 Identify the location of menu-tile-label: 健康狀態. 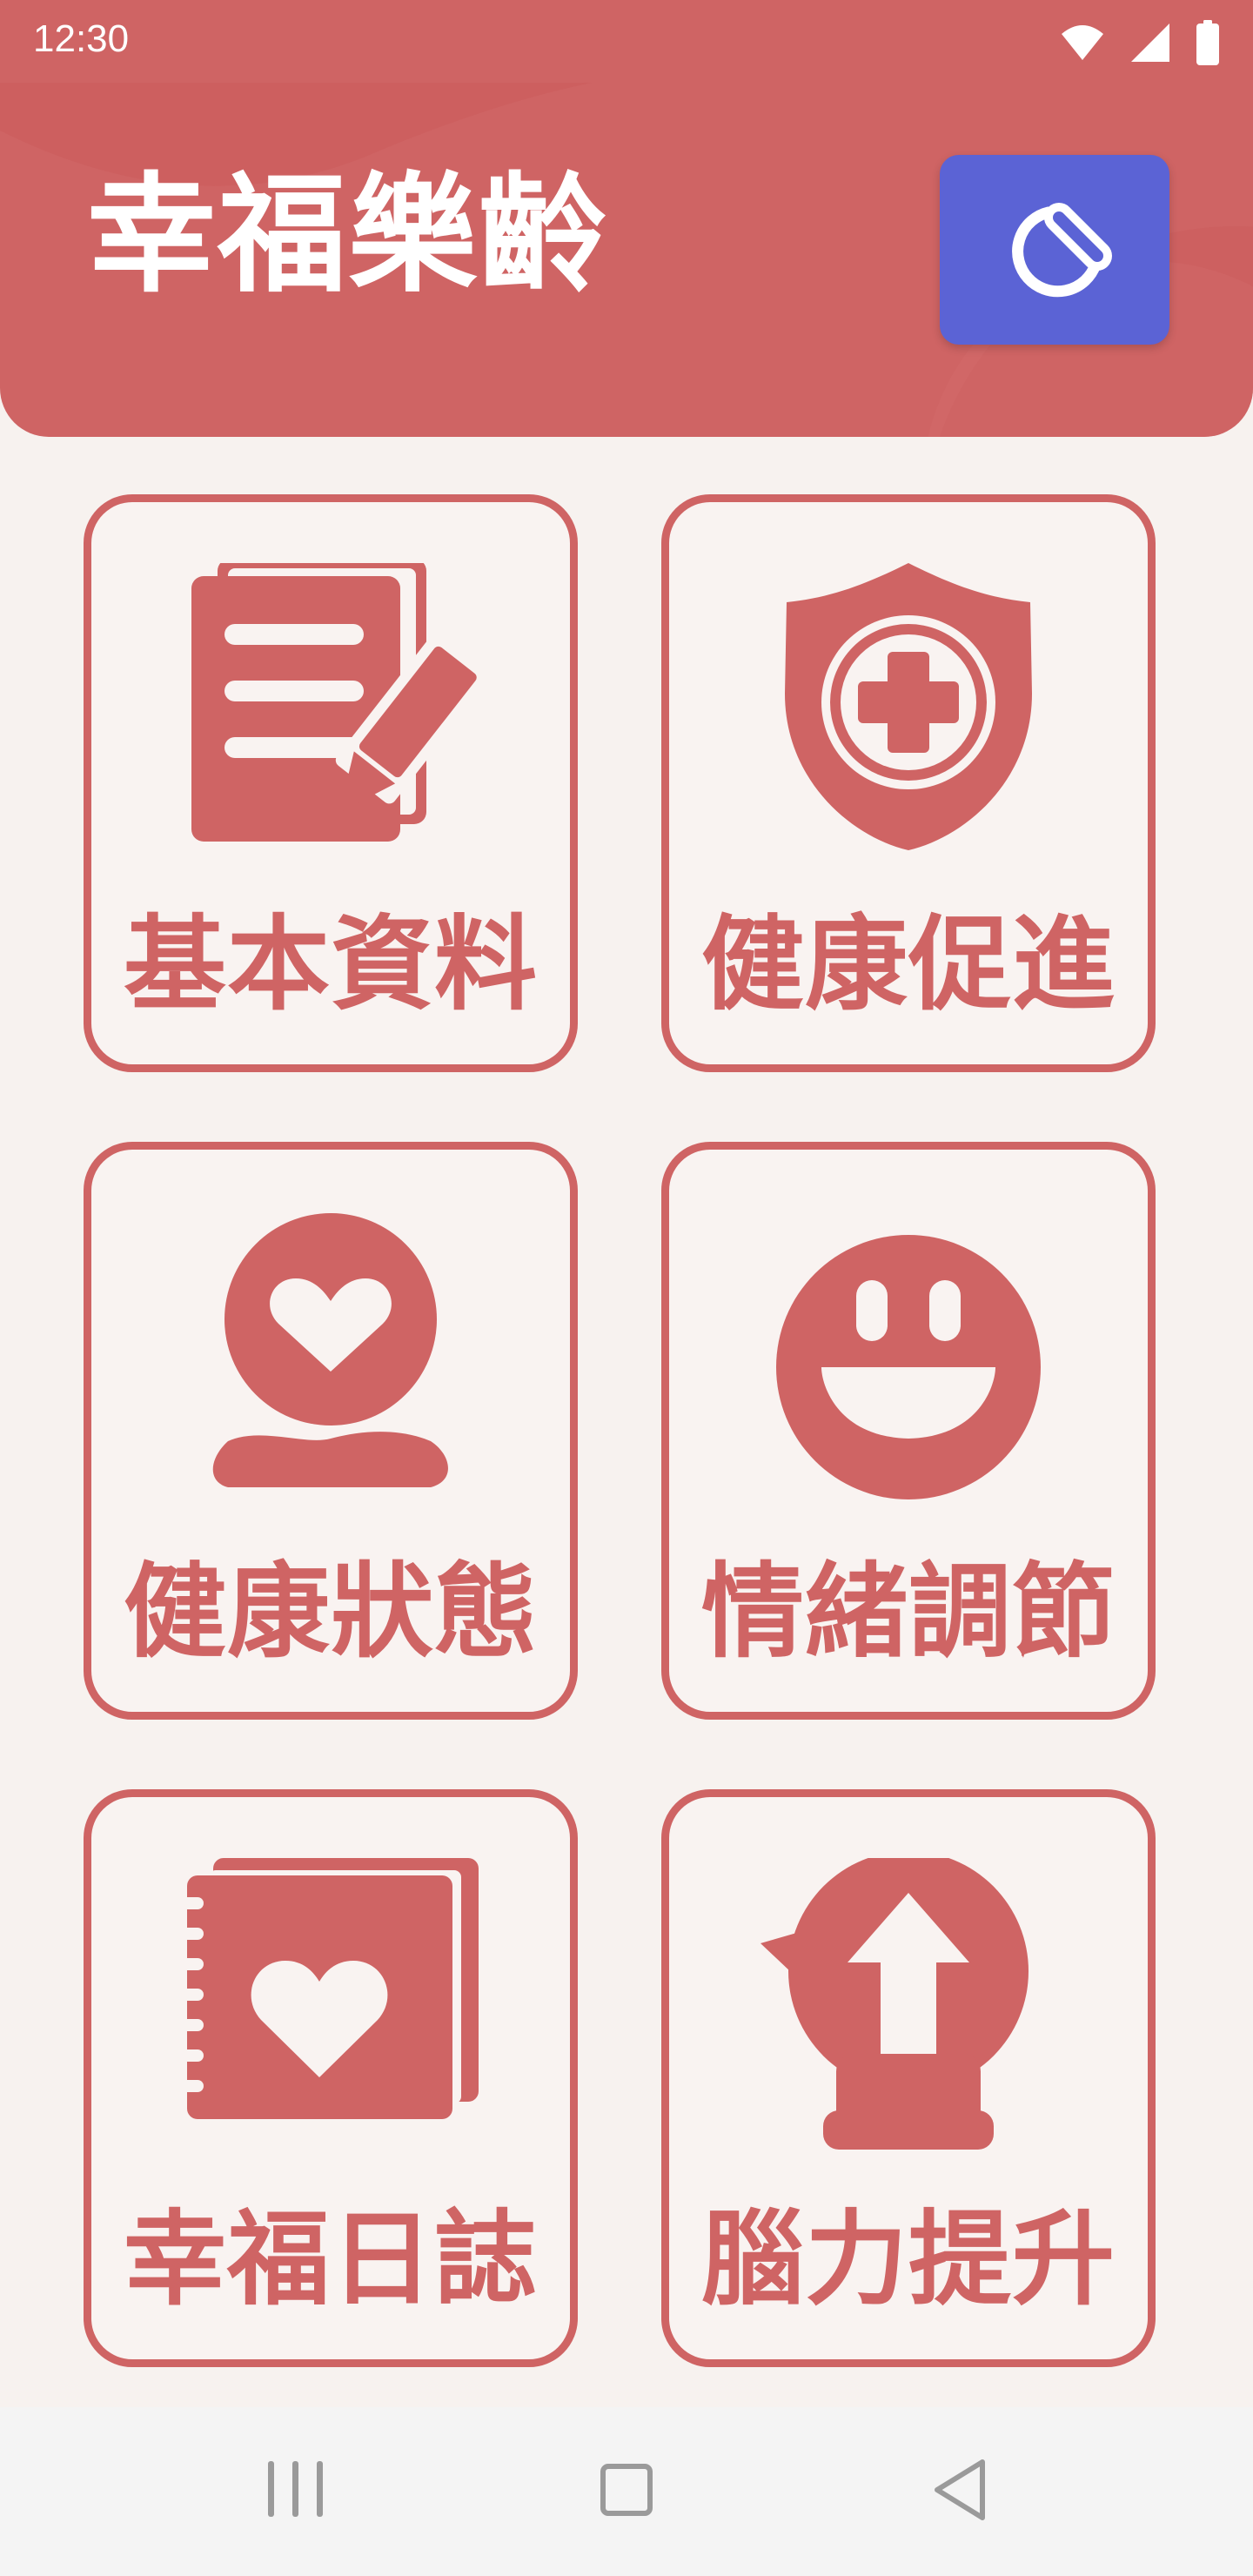
(330, 1612).